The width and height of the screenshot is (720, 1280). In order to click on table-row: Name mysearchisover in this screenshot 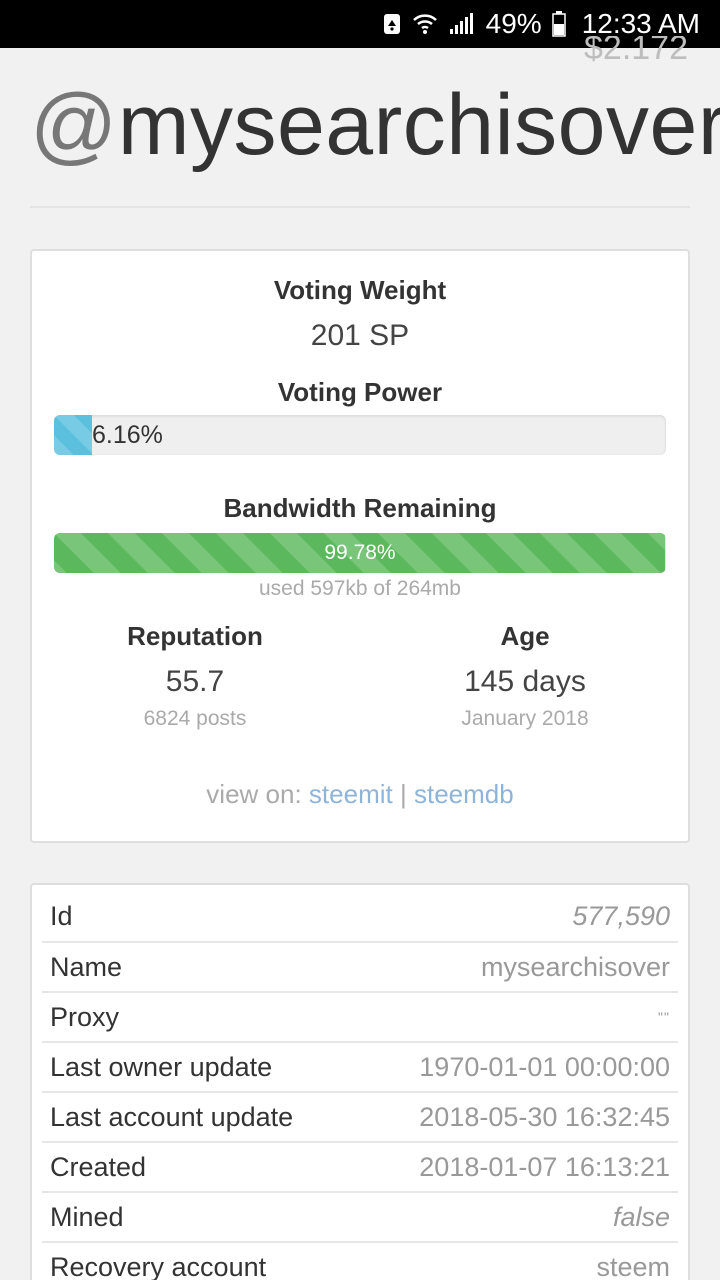, I will do `click(360, 966)`.